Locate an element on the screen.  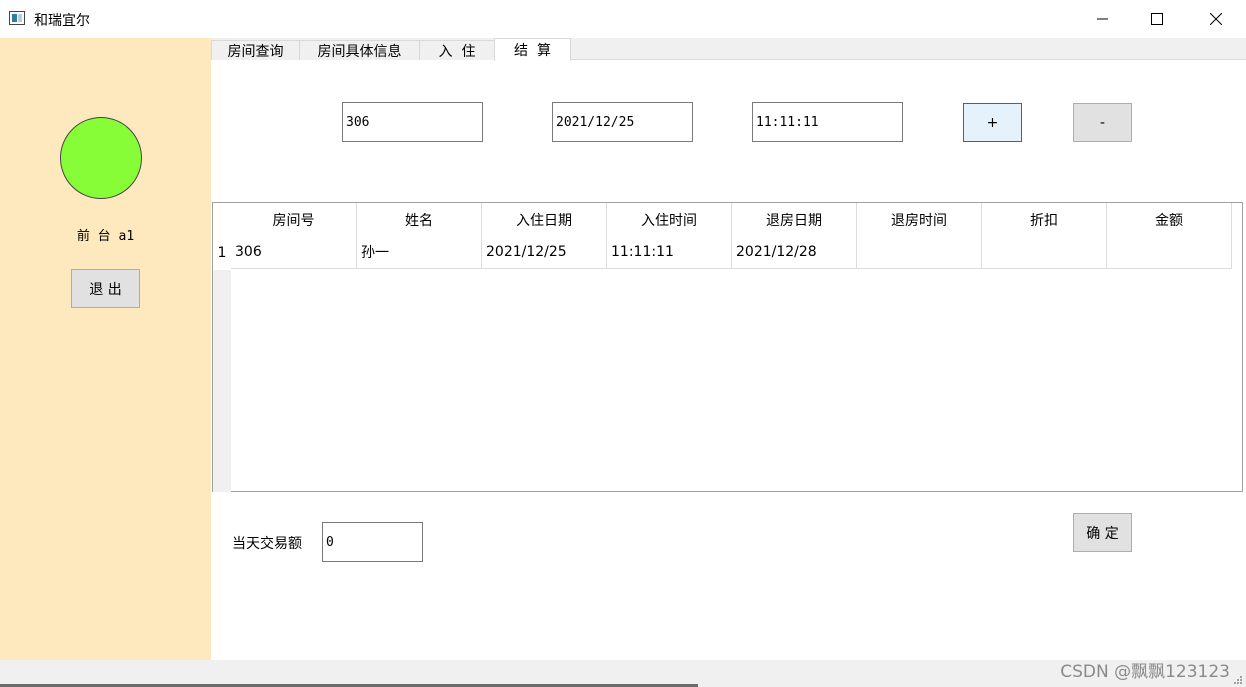
time-input: 11:11:11 is located at coordinates (827, 122).